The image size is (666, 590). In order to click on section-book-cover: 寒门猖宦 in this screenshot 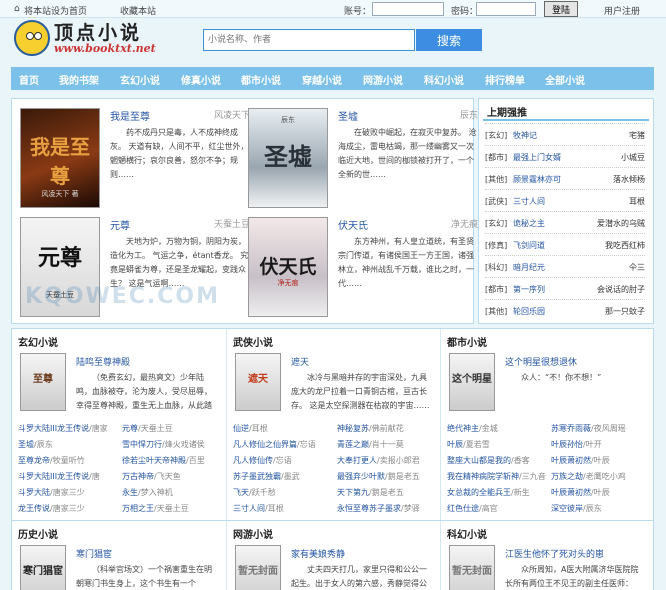, I will do `click(43, 567)`.